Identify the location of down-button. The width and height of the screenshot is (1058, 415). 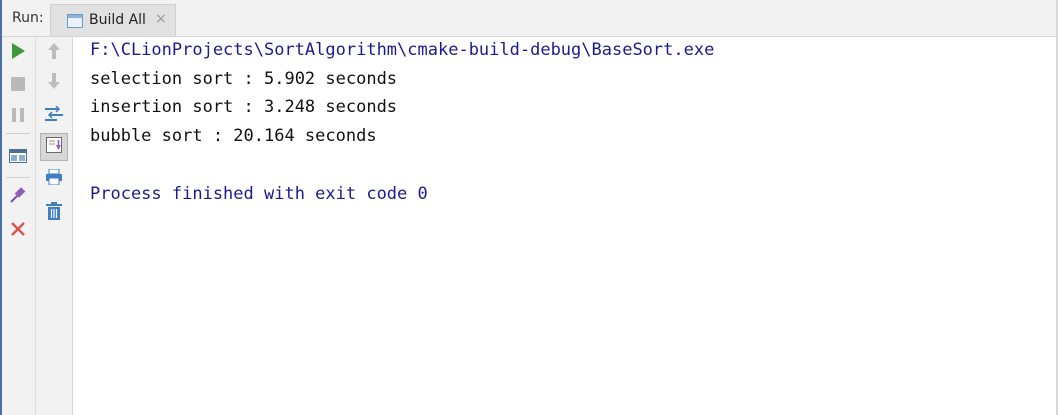
(54, 83).